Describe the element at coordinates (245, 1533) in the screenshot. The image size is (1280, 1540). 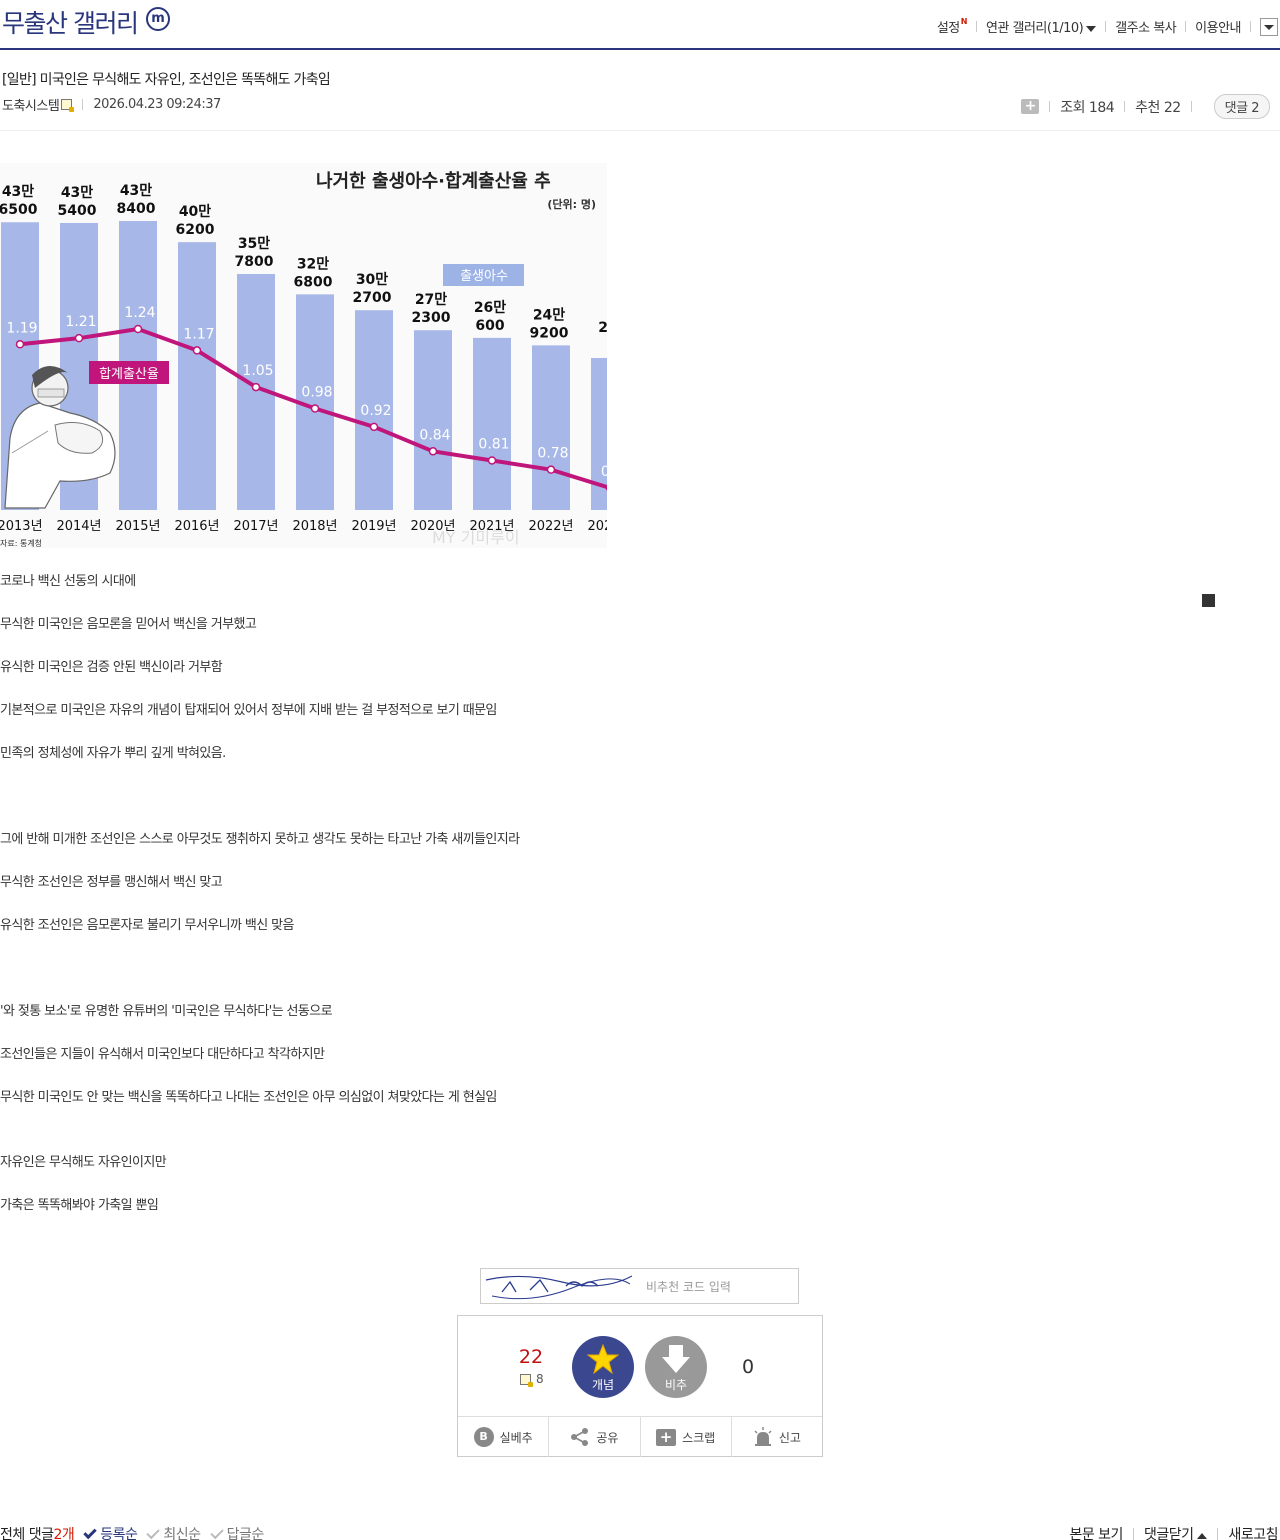
I see `sort-reply-label: 답글순` at that location.